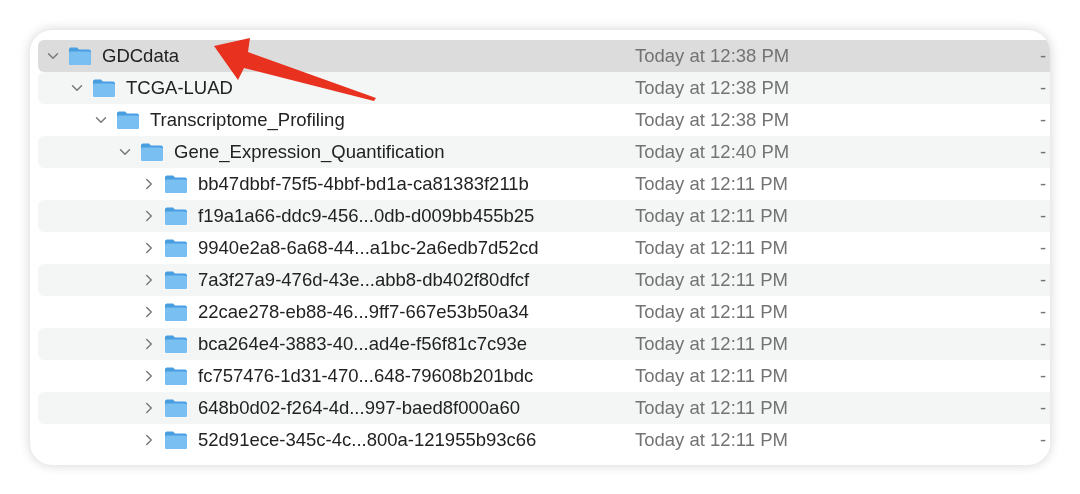 Image resolution: width=1080 pixels, height=494 pixels. Describe the element at coordinates (712, 152) in the screenshot. I see `date-modified: Today at 12:40 PM` at that location.